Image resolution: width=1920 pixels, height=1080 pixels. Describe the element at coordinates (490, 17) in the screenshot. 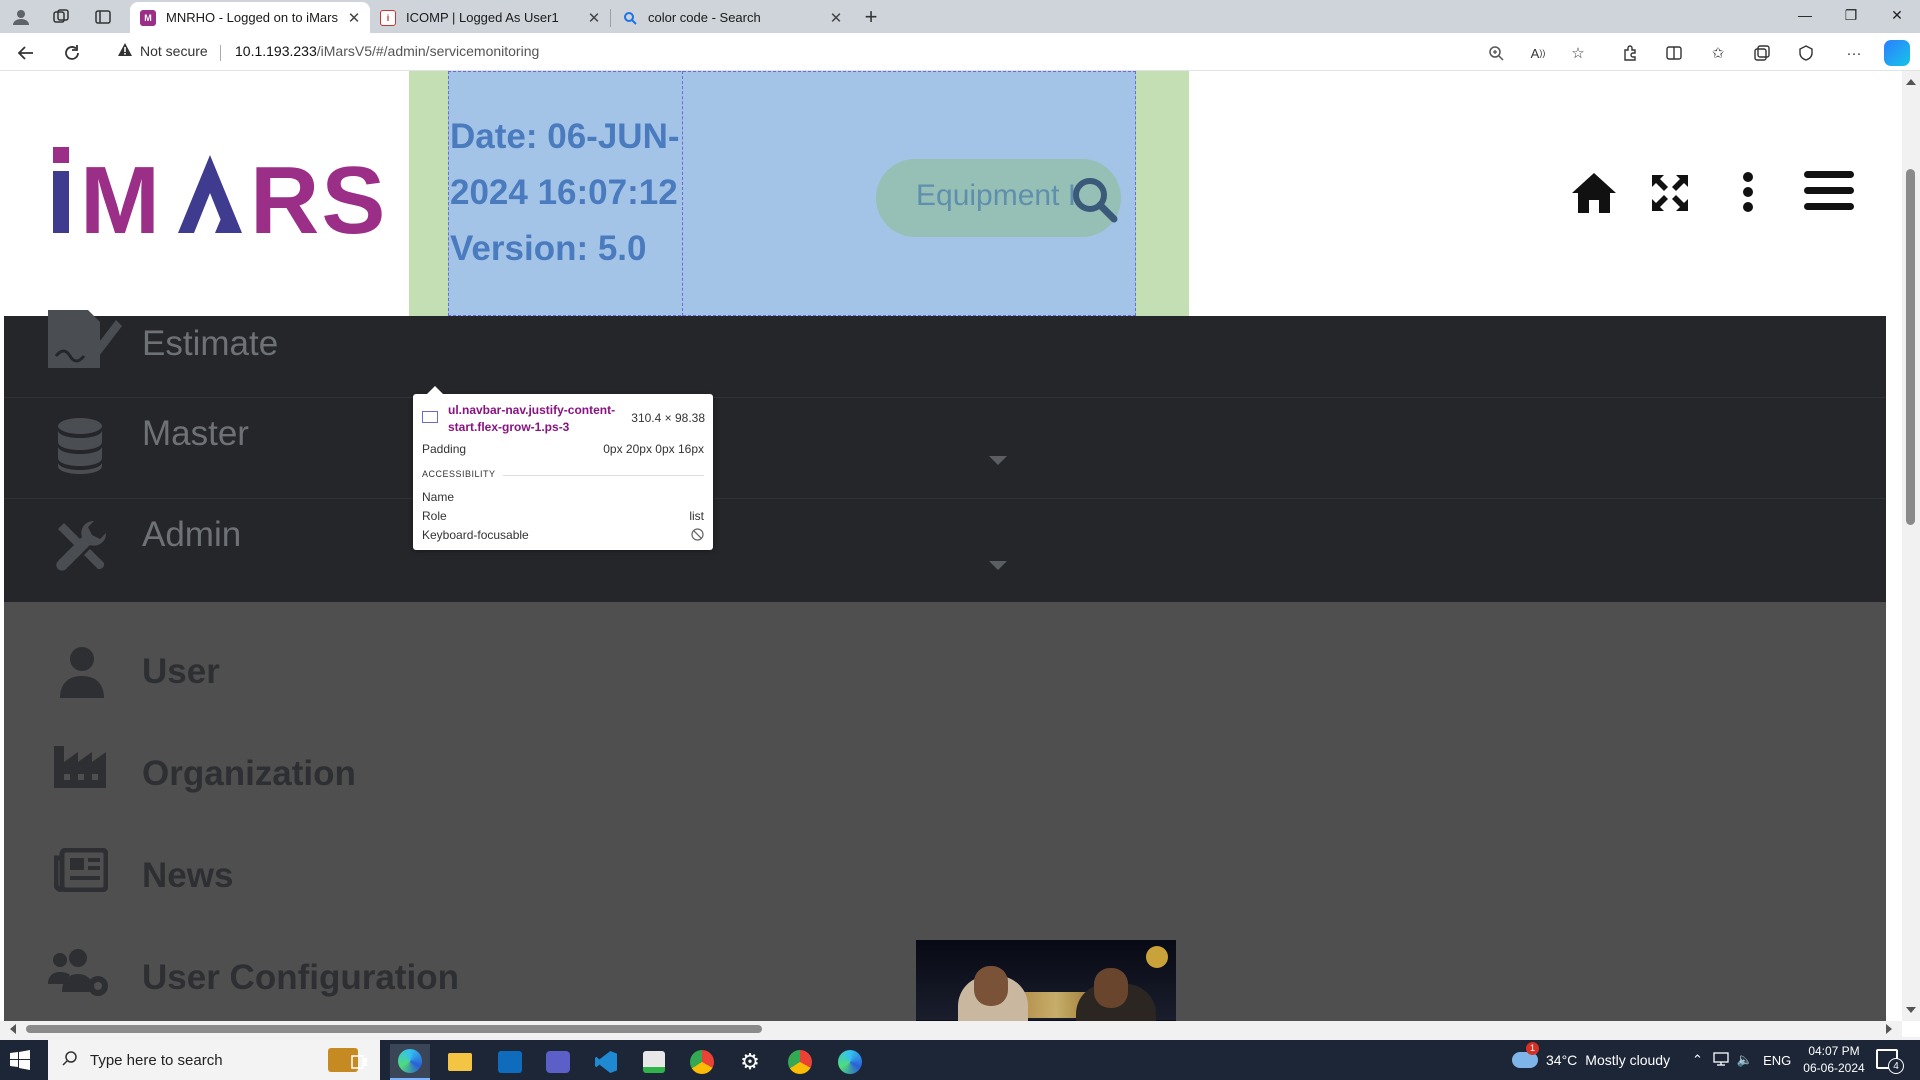

I see `tab-icomp: i ICOMP | Logged As User1 ✕` at that location.